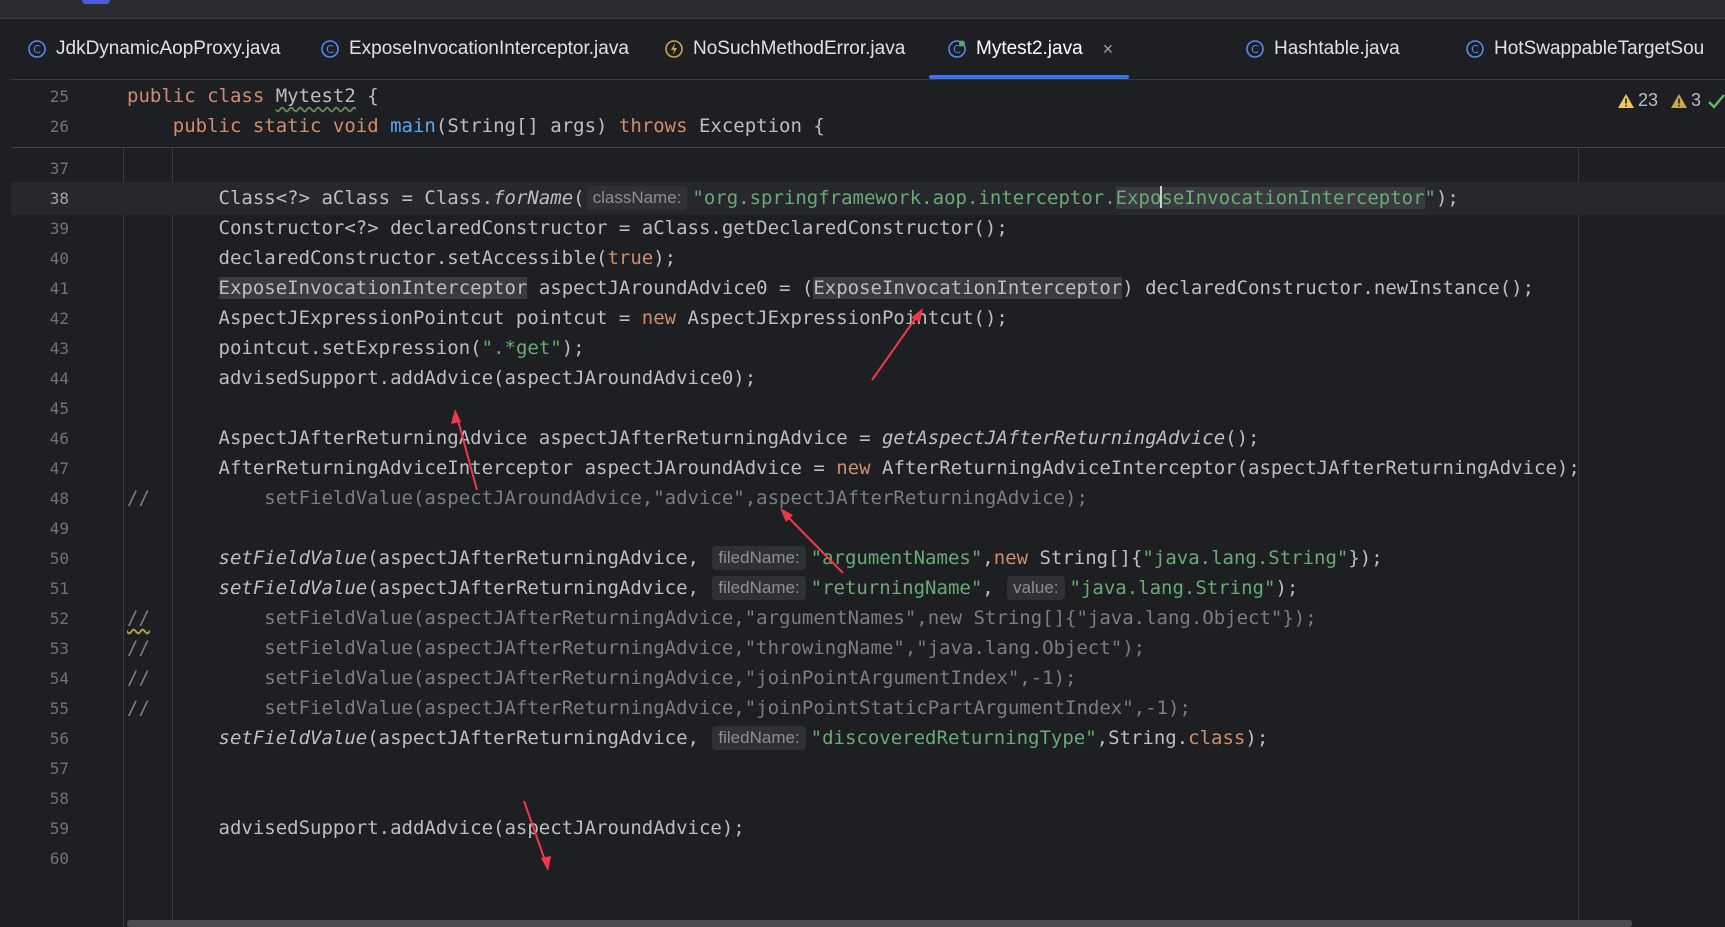 This screenshot has width=1725, height=927. I want to click on svg-text: C, so click(330, 49).